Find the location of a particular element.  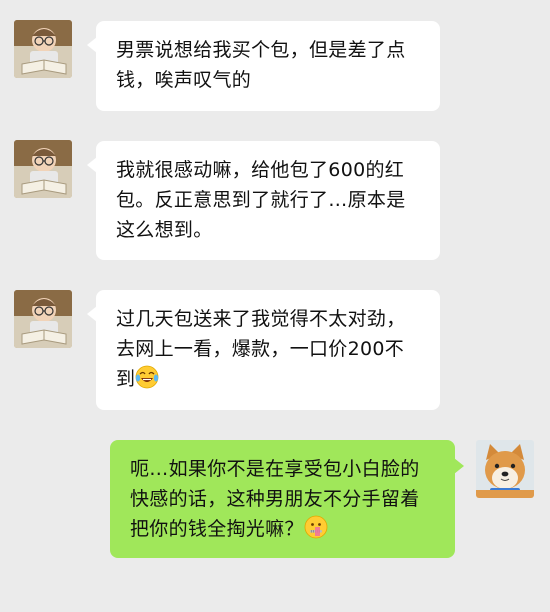

message-text: 我就很感动嘛，给他包了600的红包。反正意思到了就行了…原本是这么想到。 is located at coordinates (261, 200).